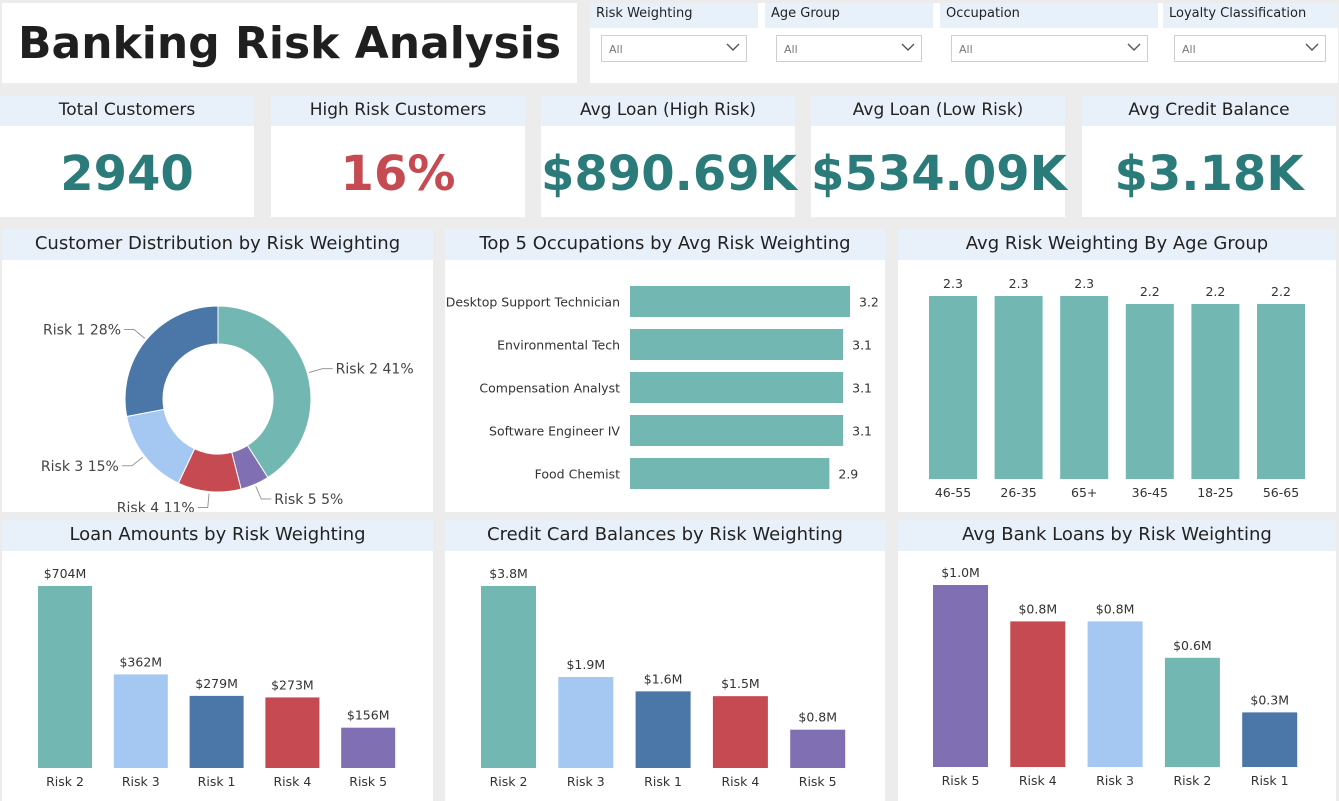  What do you see at coordinates (577, 474) in the screenshot?
I see `category-label: Food Chemist` at bounding box center [577, 474].